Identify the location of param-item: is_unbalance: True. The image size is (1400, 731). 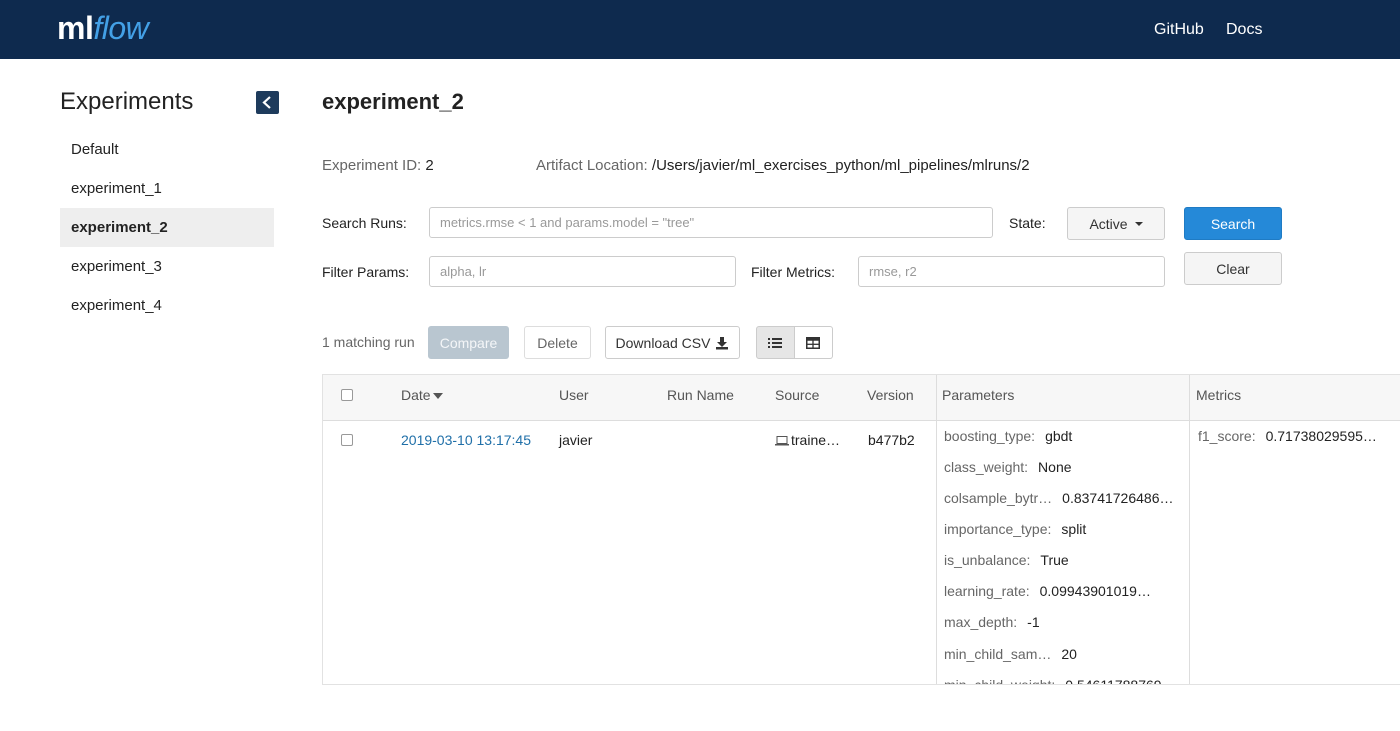
(1006, 560).